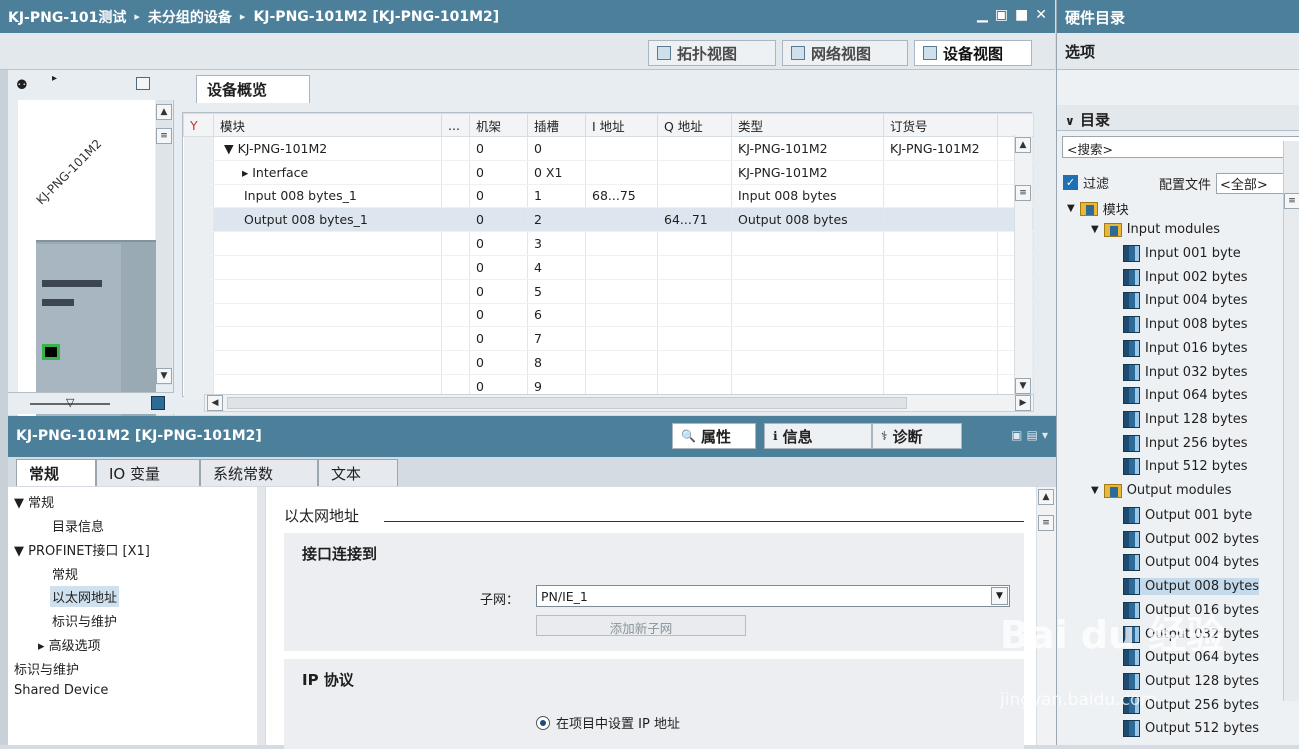 Image resolution: width=1299 pixels, height=749 pixels. Describe the element at coordinates (1041, 15) in the screenshot. I see `close-icon: ✕` at that location.